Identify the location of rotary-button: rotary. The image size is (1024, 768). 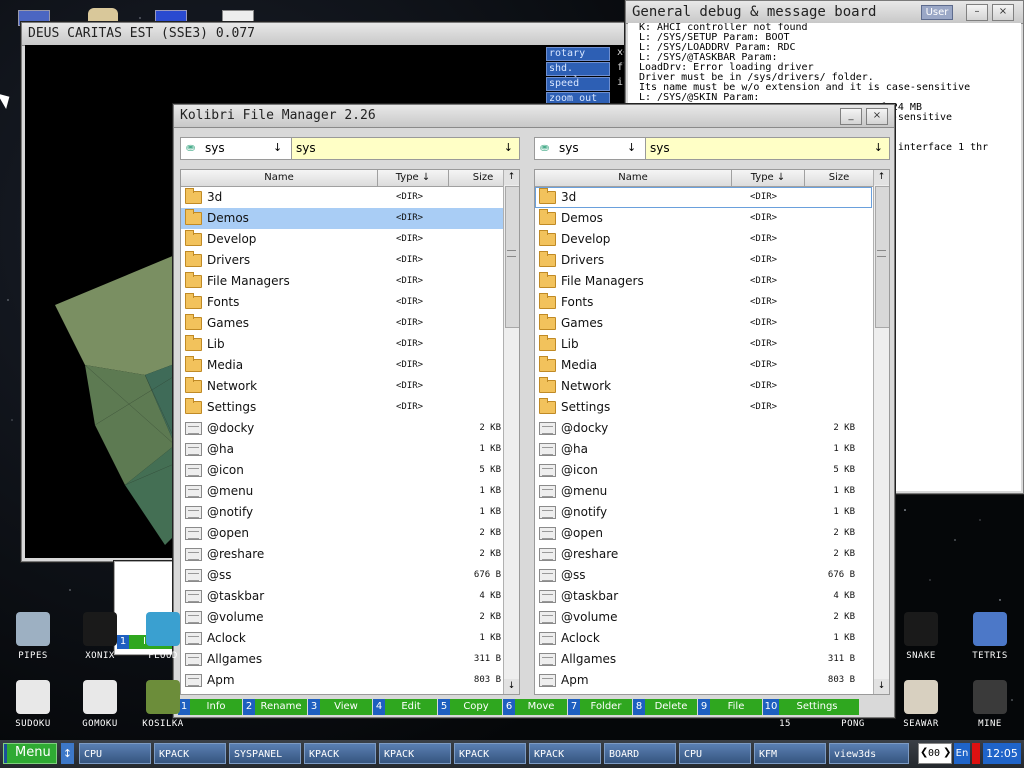
(578, 54).